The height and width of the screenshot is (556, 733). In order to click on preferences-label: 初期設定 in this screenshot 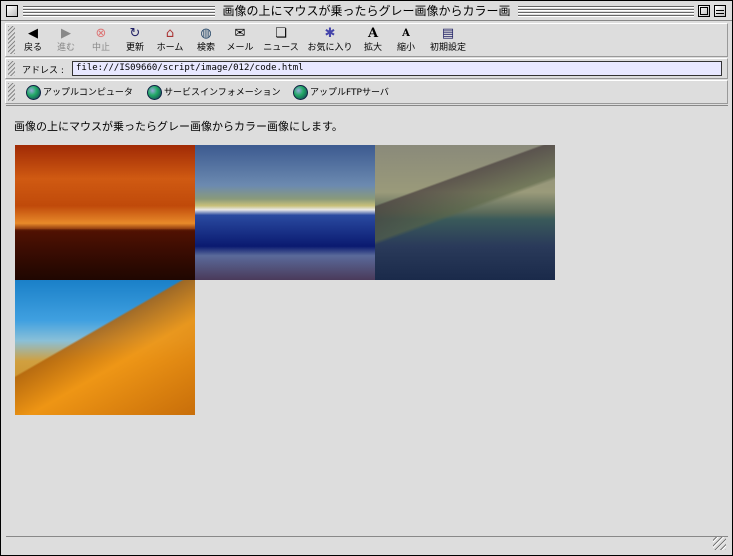, I will do `click(447, 48)`.